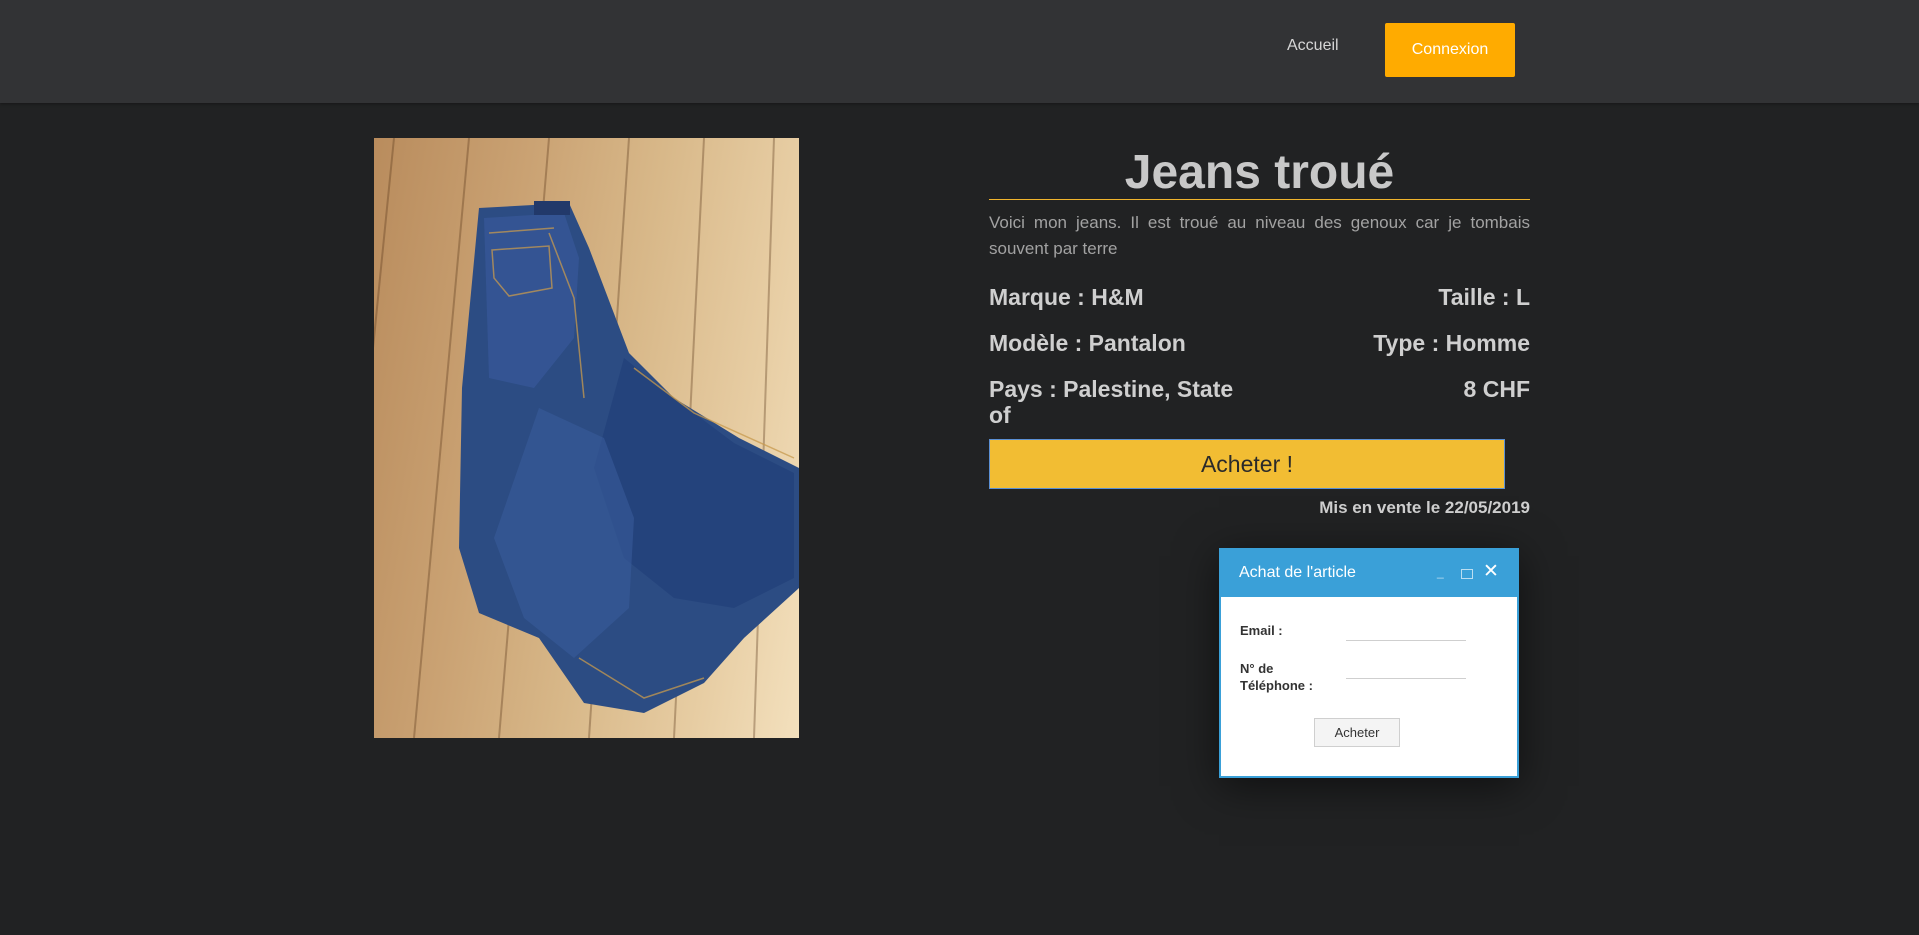 The image size is (1919, 935). Describe the element at coordinates (1087, 343) in the screenshot. I see `model-text: Modèle : Pantalon` at that location.